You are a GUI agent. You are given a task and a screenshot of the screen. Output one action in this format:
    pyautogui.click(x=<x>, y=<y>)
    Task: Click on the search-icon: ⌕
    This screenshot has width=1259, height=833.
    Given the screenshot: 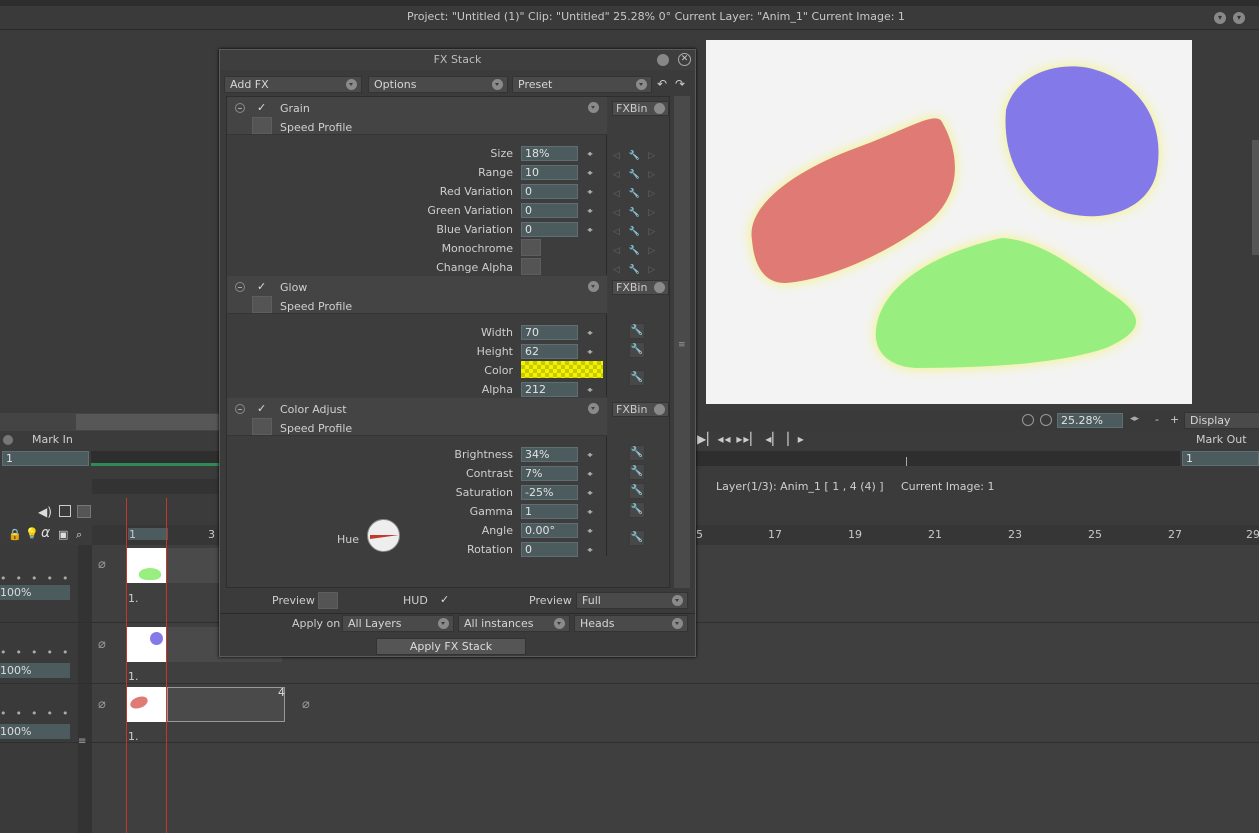 What is the action you would take?
    pyautogui.click(x=79, y=535)
    